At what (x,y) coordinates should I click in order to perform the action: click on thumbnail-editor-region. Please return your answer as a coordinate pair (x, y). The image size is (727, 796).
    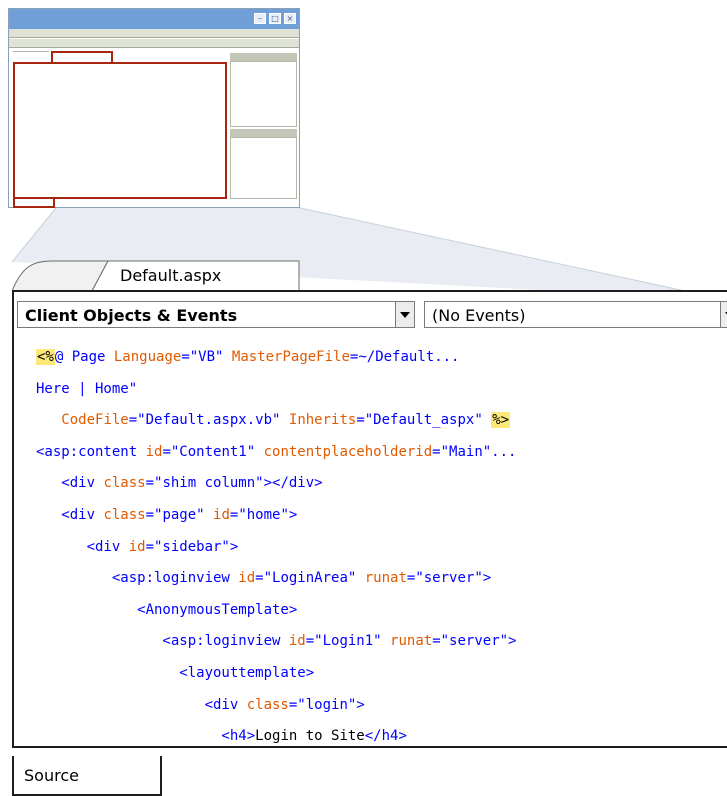
    Looking at the image, I should click on (120, 130).